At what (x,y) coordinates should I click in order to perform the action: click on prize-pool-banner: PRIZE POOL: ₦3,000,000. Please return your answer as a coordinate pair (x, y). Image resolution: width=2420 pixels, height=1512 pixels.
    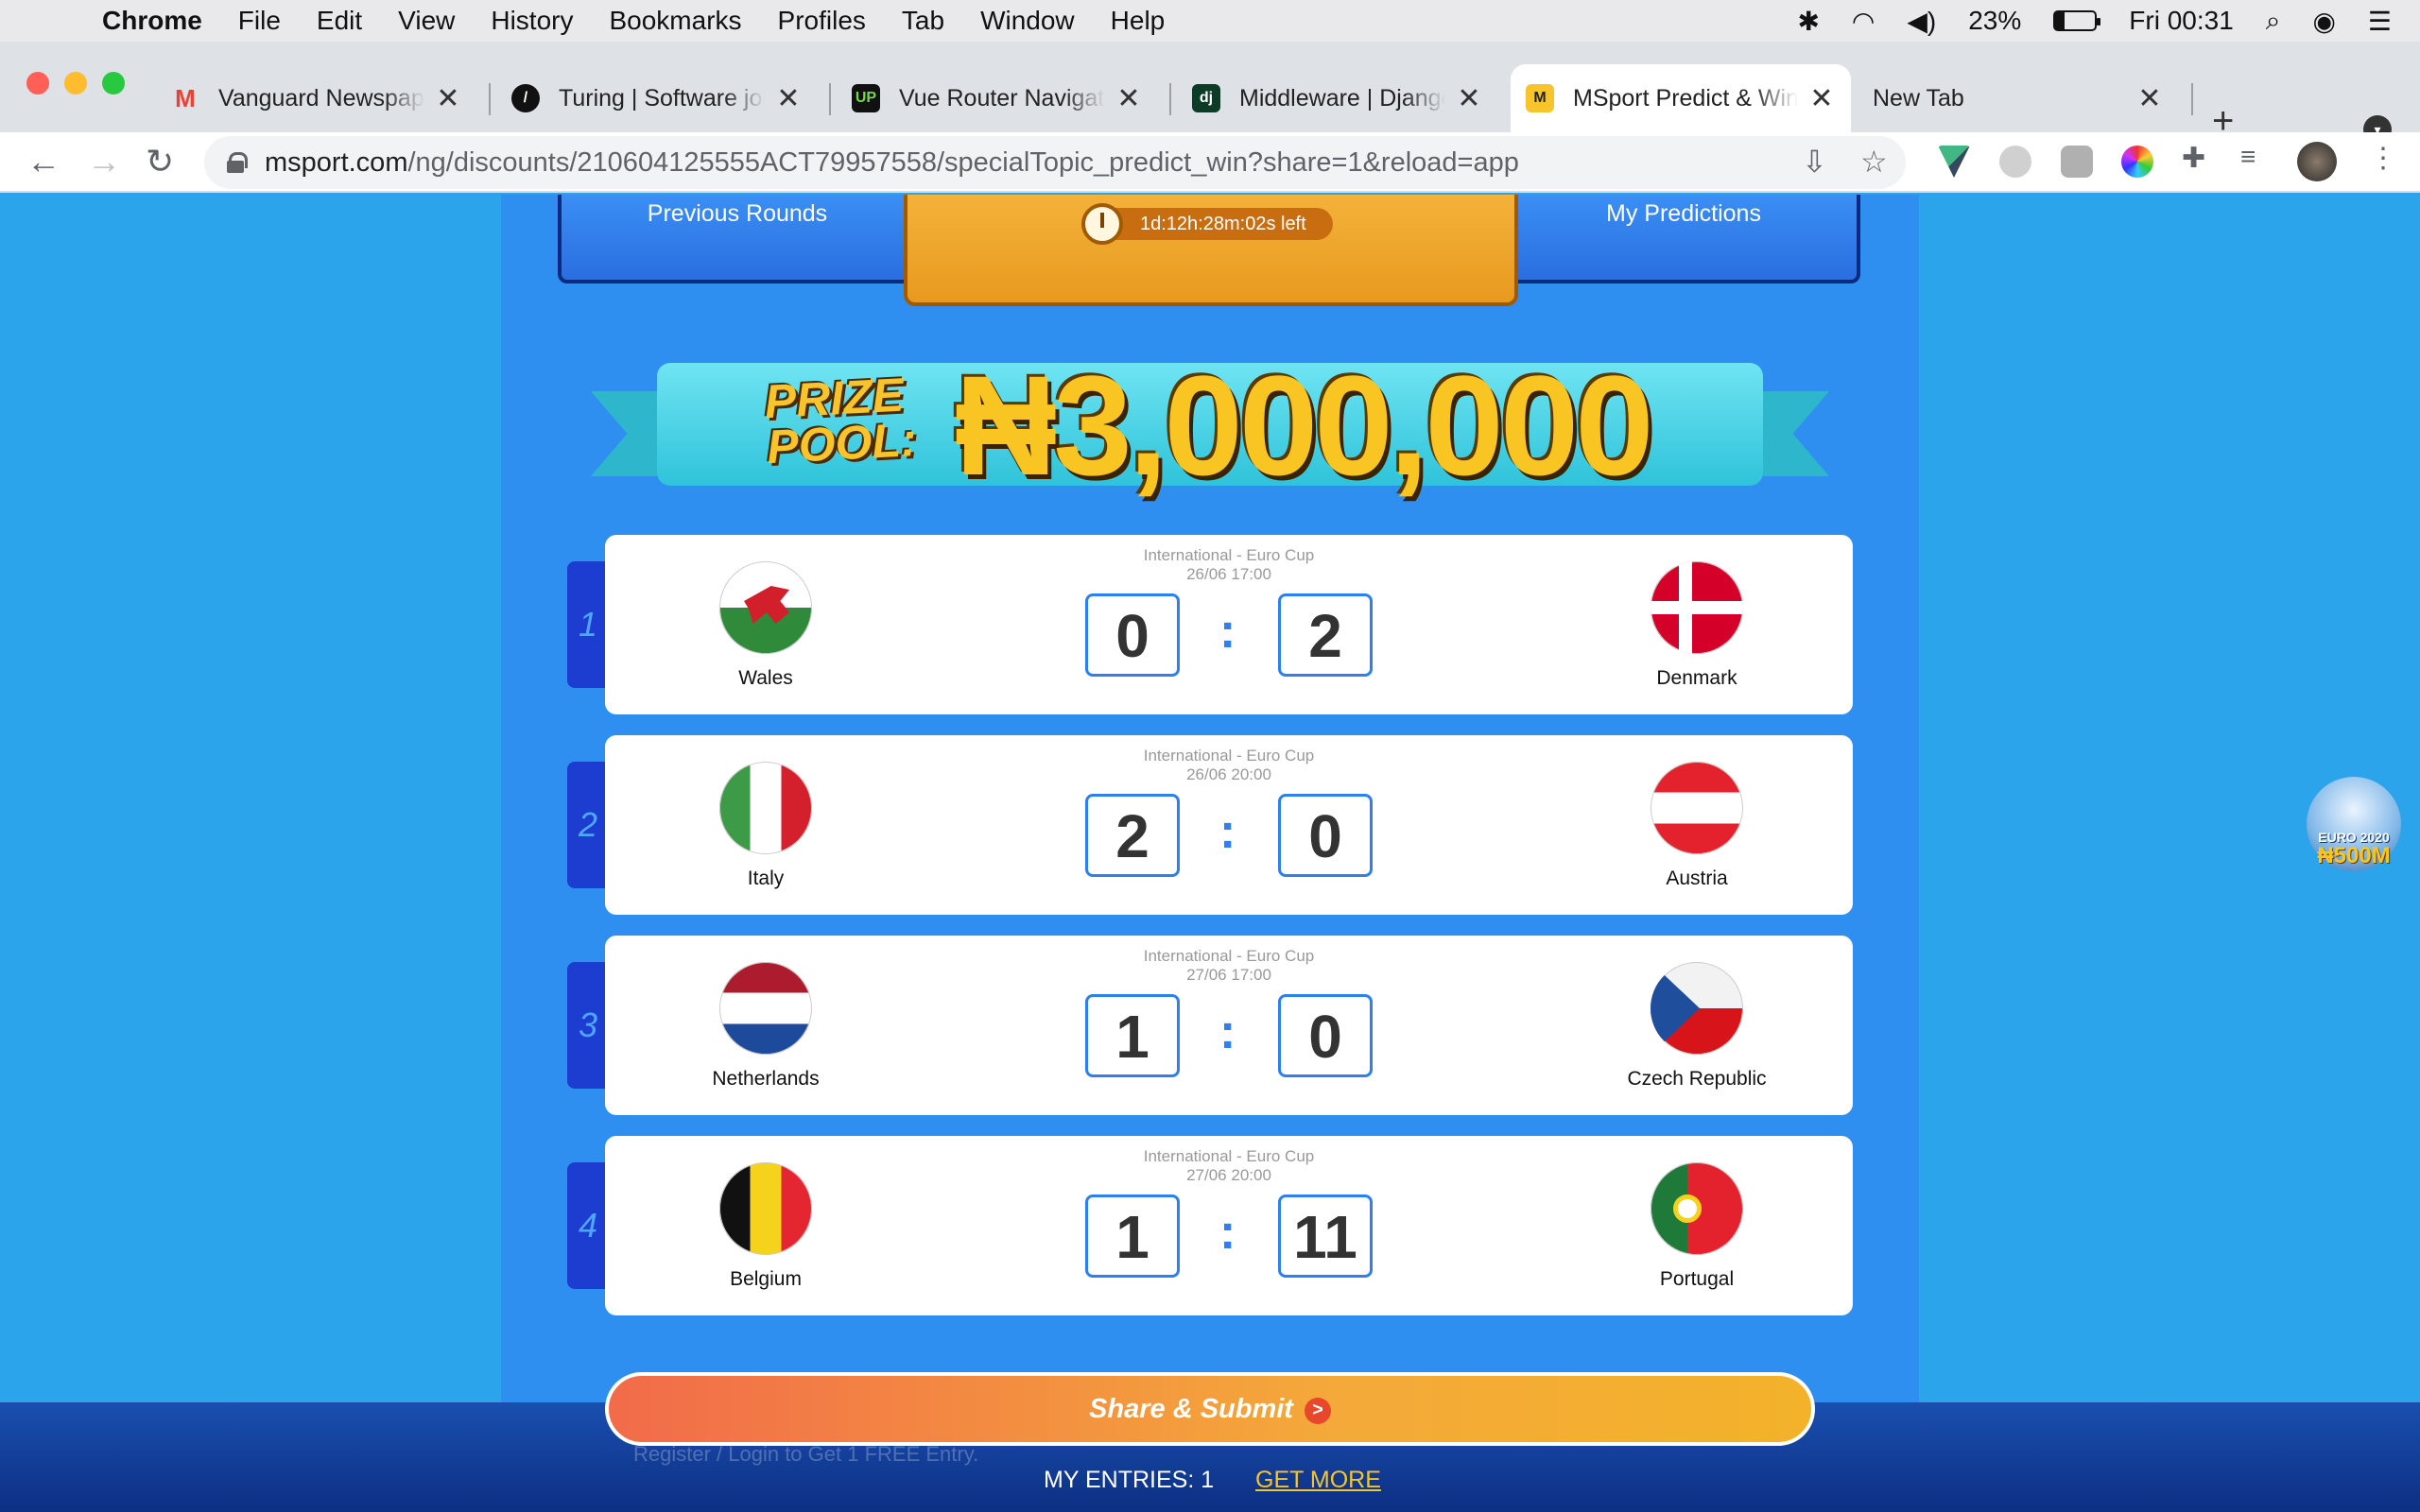
    Looking at the image, I should click on (1210, 429).